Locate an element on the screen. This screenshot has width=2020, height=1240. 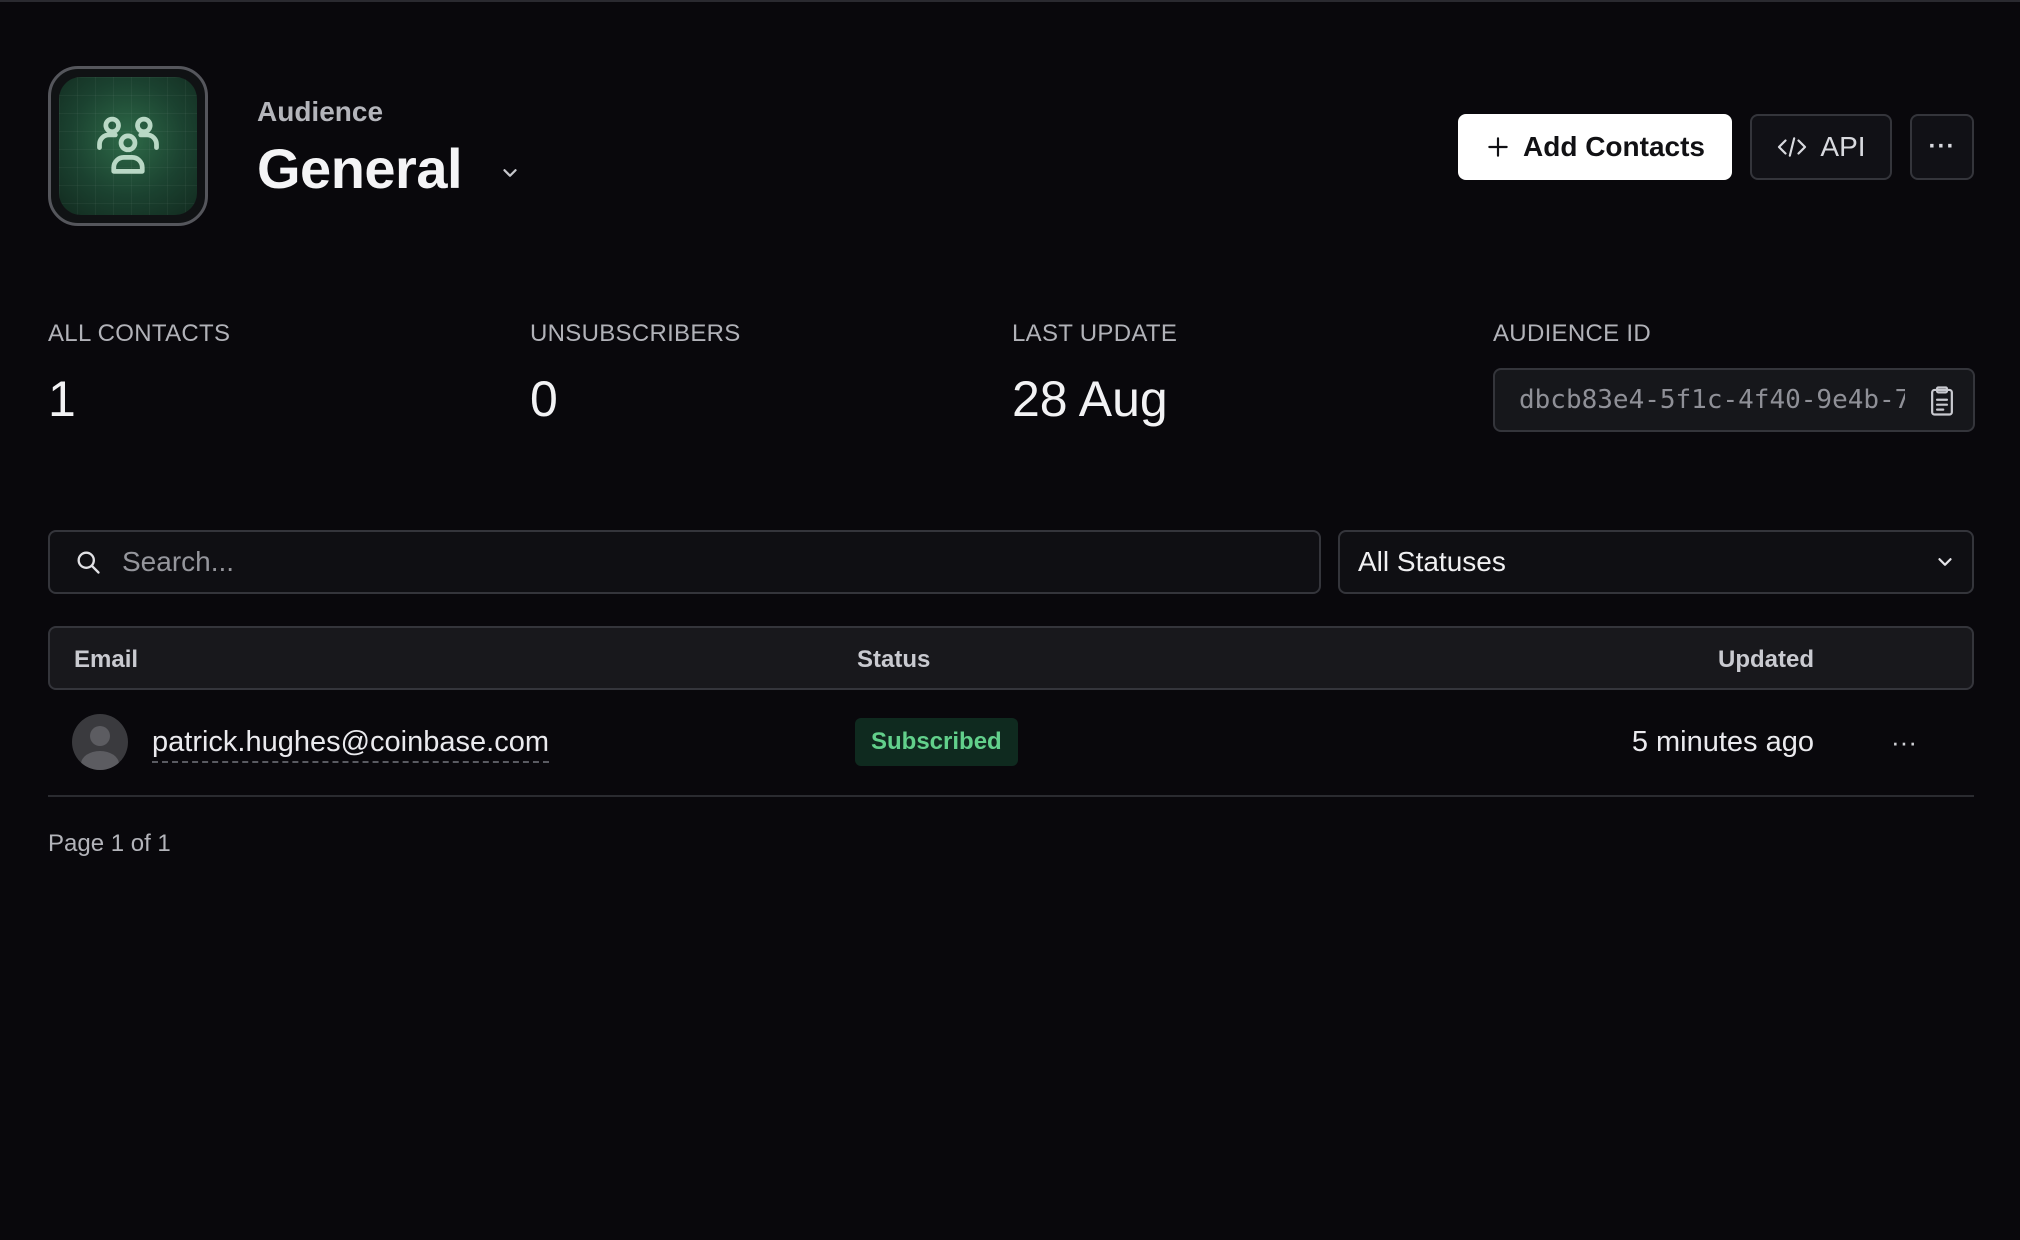
stat-label: LAST UPDATE is located at coordinates (1095, 333).